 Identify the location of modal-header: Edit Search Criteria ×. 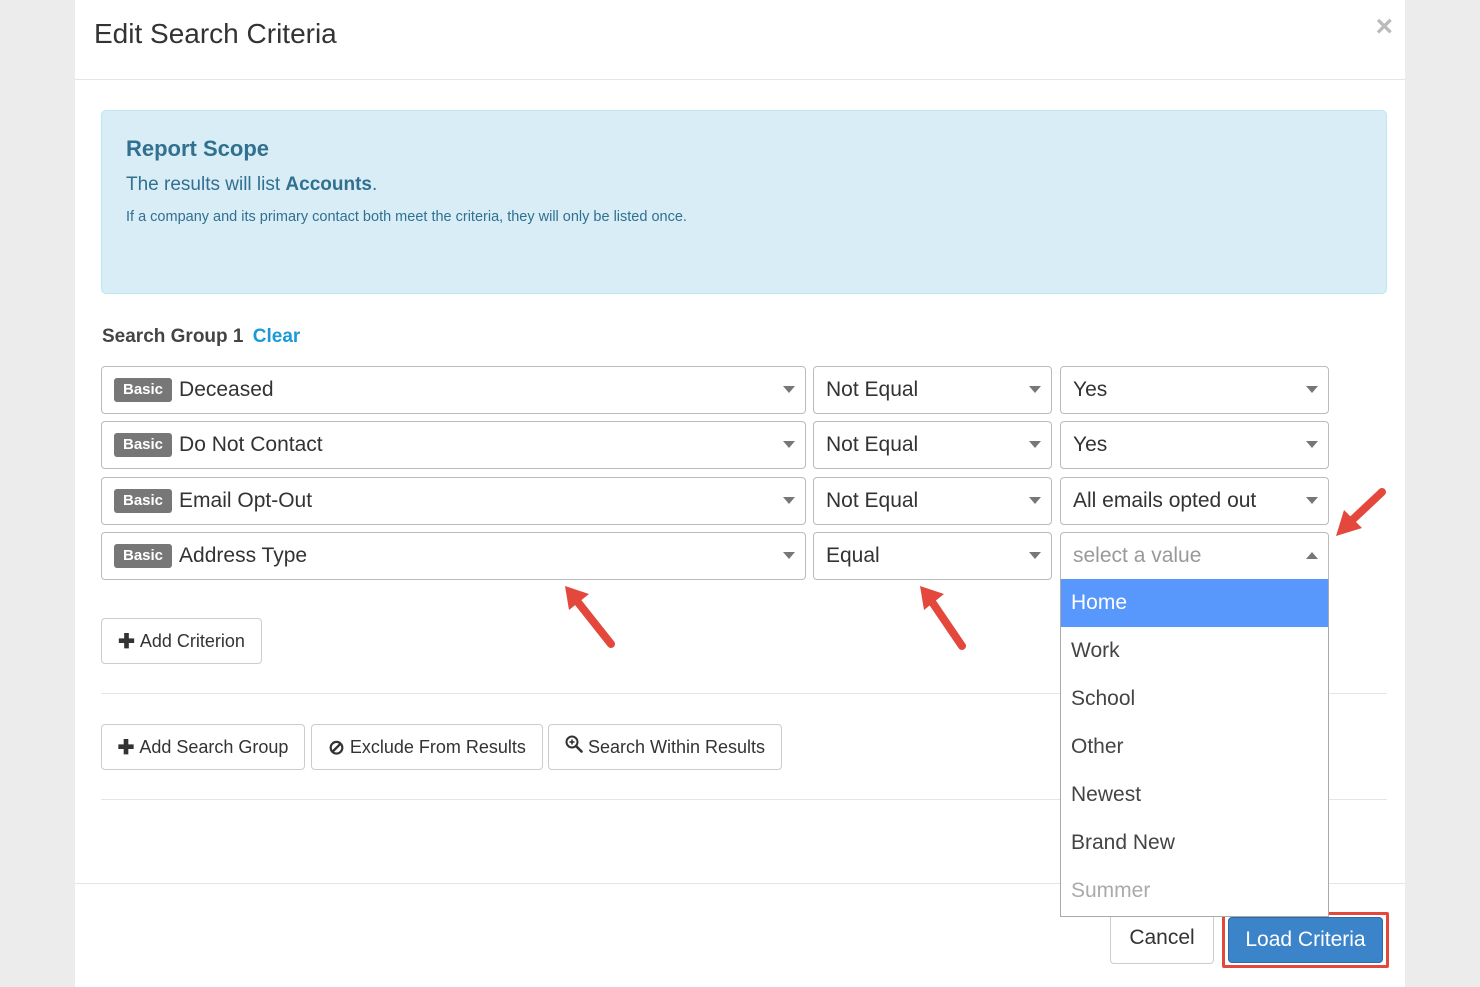
(740, 40).